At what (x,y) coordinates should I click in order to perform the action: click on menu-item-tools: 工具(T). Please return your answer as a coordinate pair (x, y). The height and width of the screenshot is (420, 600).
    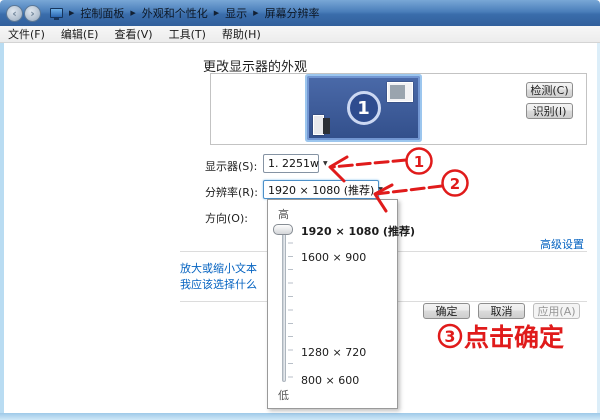
    Looking at the image, I should click on (187, 34).